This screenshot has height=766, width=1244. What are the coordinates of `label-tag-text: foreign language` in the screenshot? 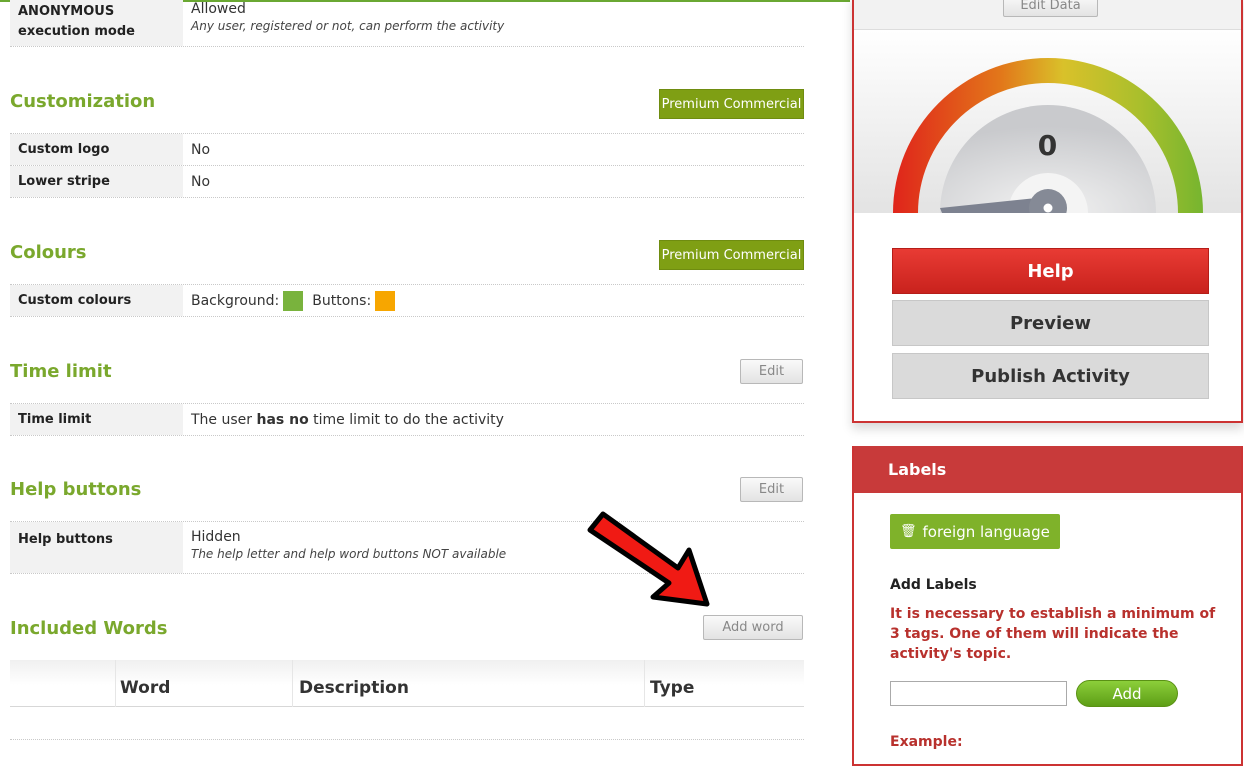 It's located at (986, 531).